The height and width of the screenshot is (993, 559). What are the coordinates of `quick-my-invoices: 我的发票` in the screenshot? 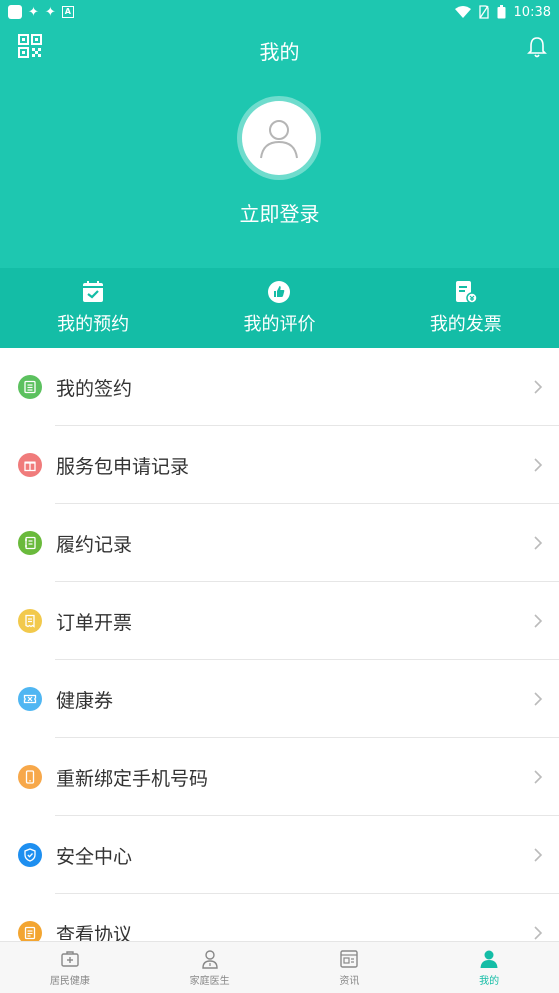 It's located at (466, 308).